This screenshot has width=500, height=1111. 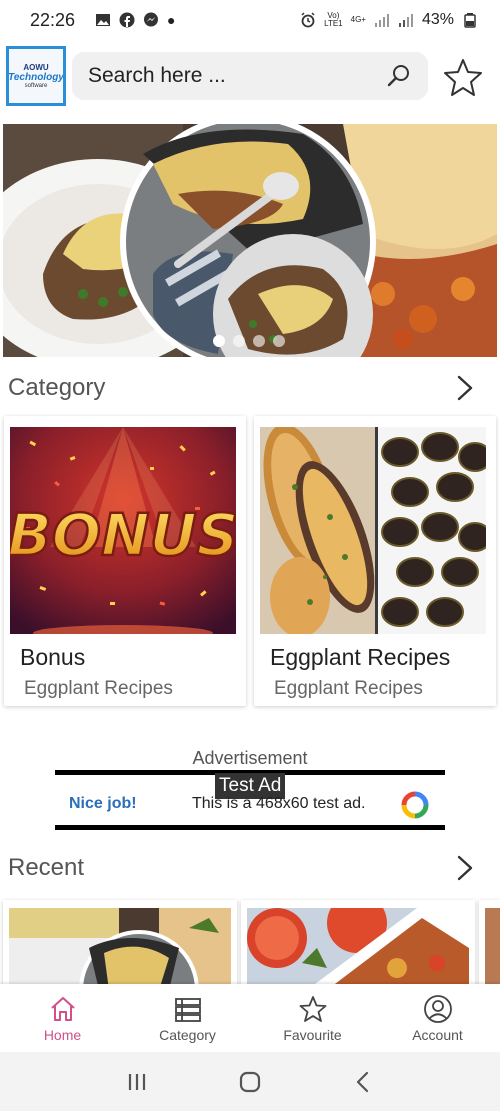 I want to click on app-logo: AOWU Technology software, so click(x=36, y=76).